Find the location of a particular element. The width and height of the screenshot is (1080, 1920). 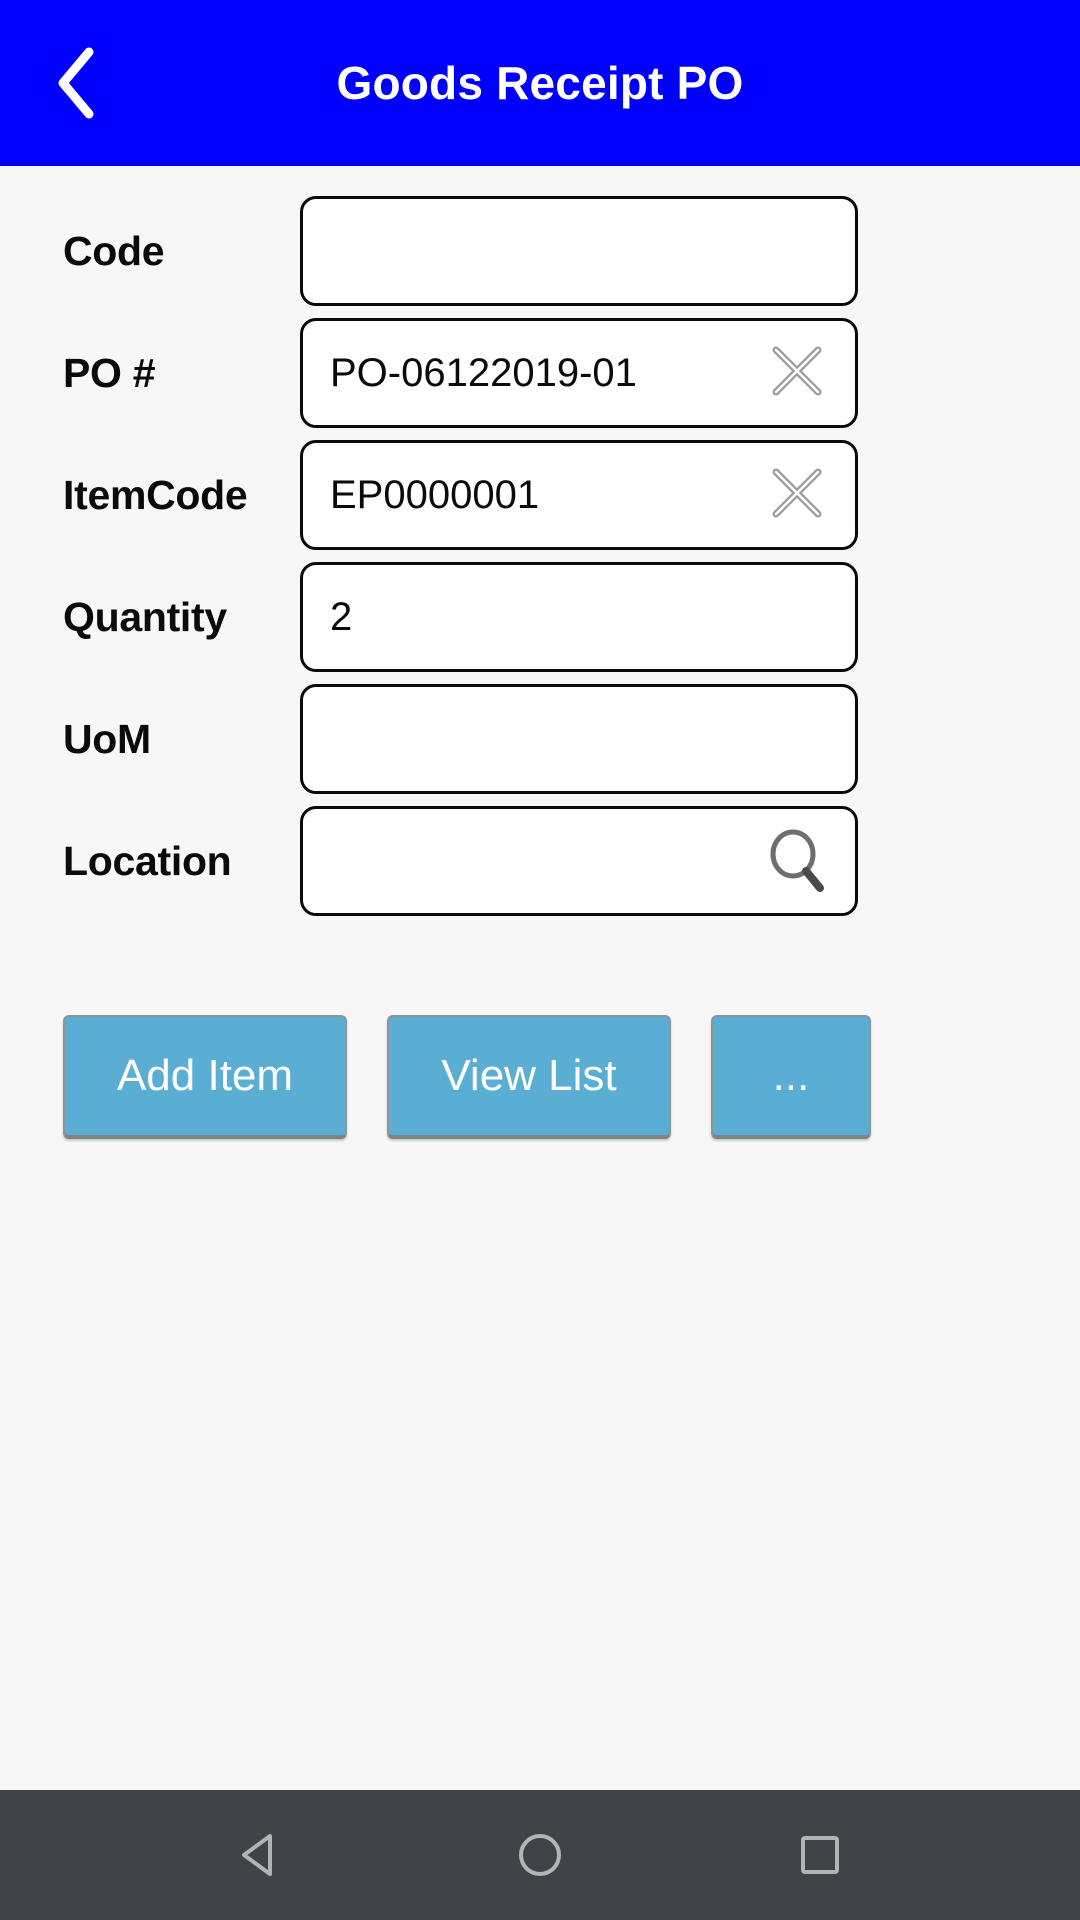

form-row-po-number: PO # PO-06122019-01 is located at coordinates (540, 373).